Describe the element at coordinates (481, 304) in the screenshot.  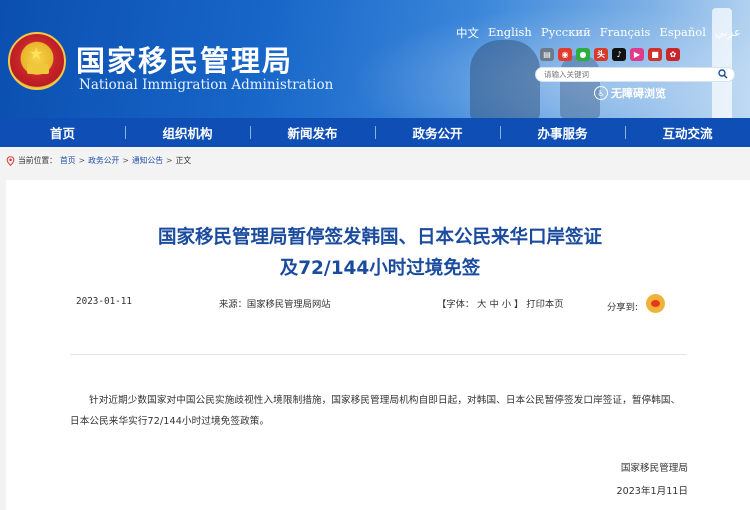
I see `font-large-button: 大` at that location.